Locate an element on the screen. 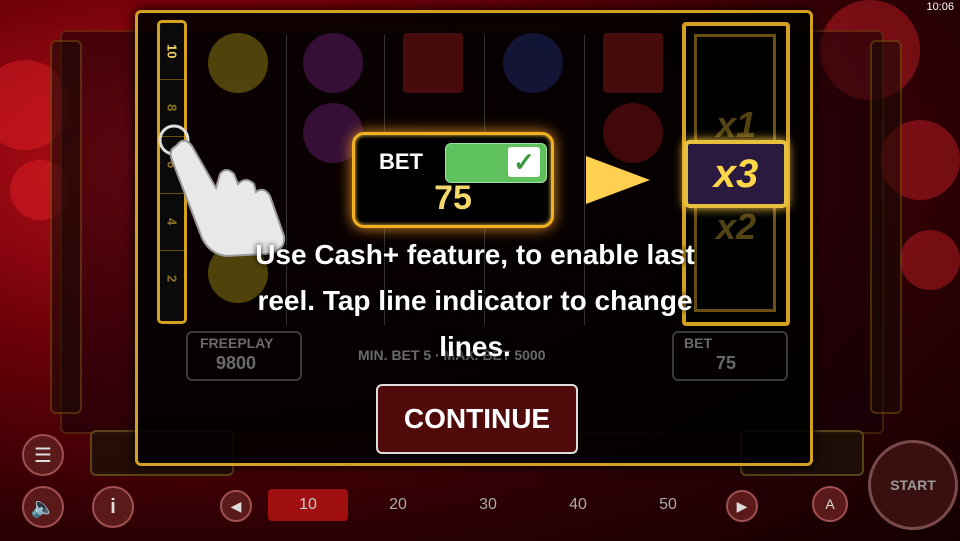 This screenshot has height=541, width=960. bet-cash-plus-card: BET ✓ 75 is located at coordinates (453, 180).